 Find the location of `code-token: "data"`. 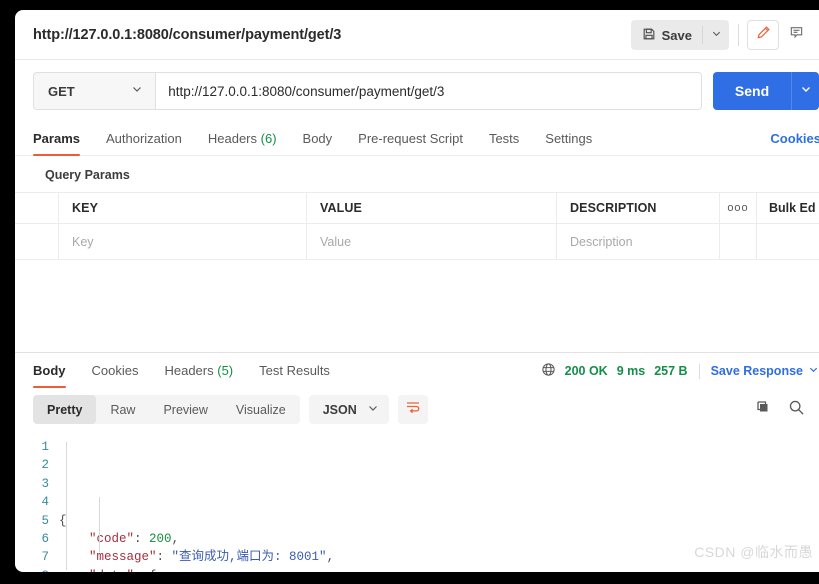

code-token: "data" is located at coordinates (111, 570).